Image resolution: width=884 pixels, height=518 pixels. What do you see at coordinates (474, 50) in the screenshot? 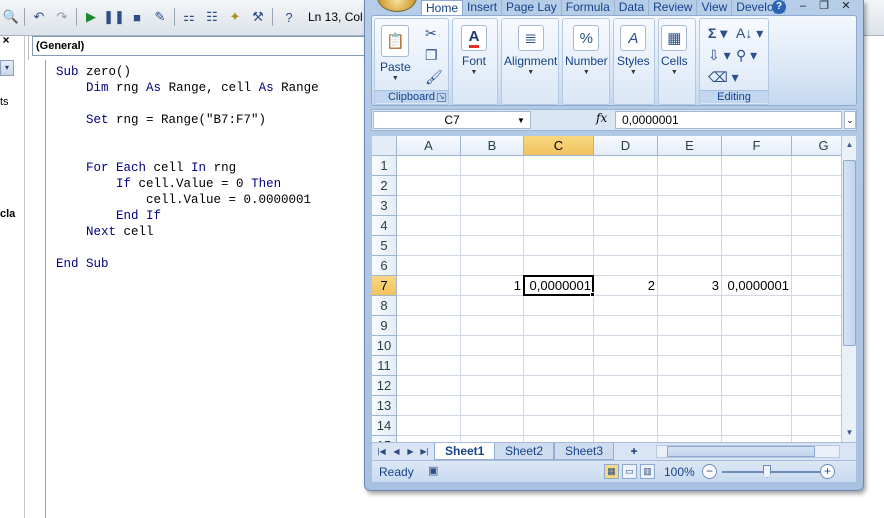
I see `font-button: A Font ▼` at bounding box center [474, 50].